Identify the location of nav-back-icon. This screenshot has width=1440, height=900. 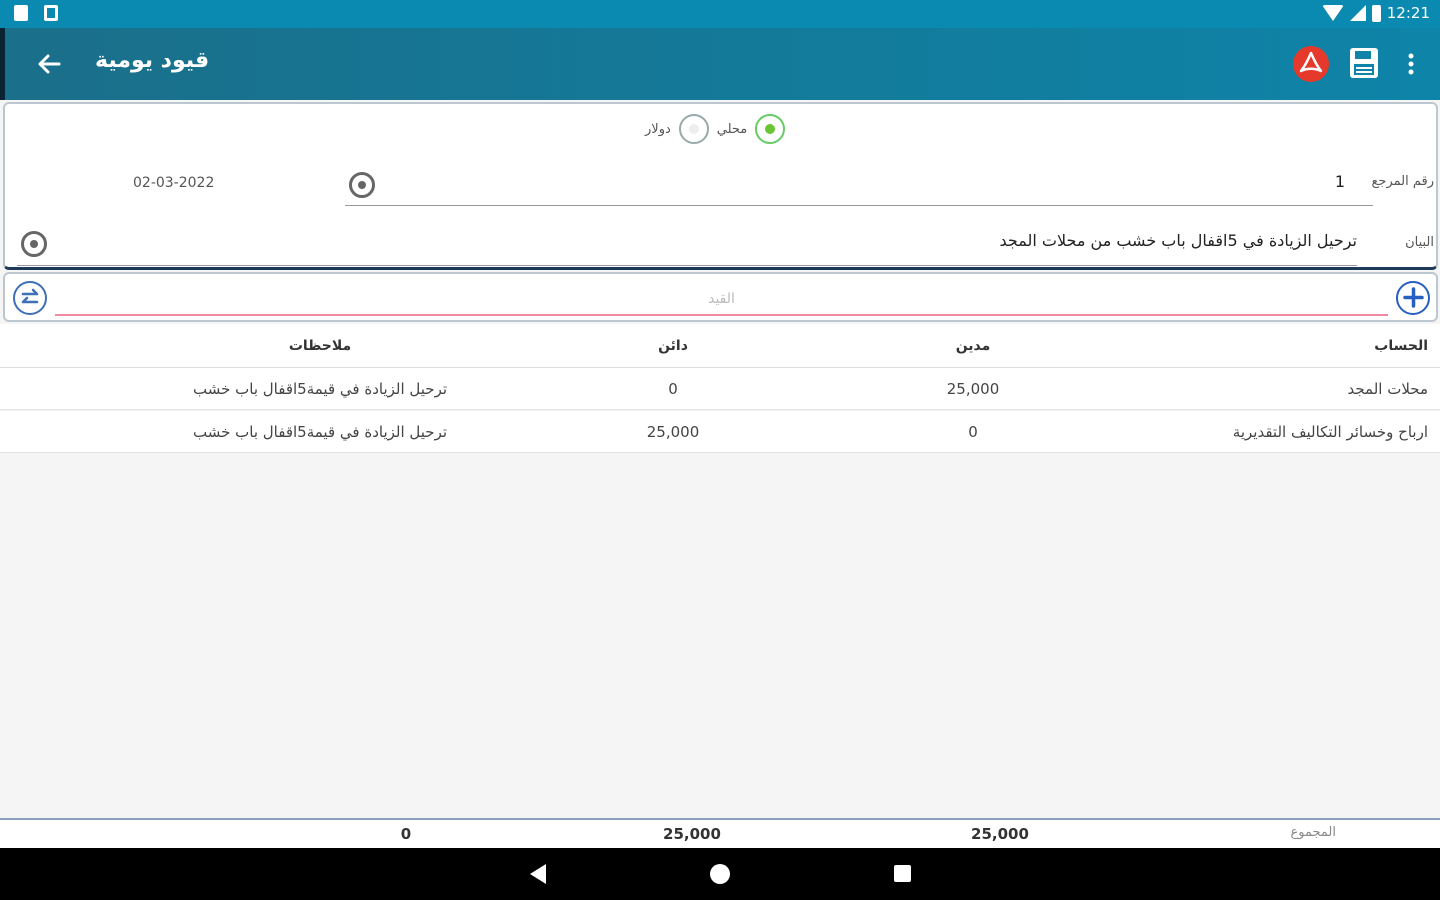
(538, 874).